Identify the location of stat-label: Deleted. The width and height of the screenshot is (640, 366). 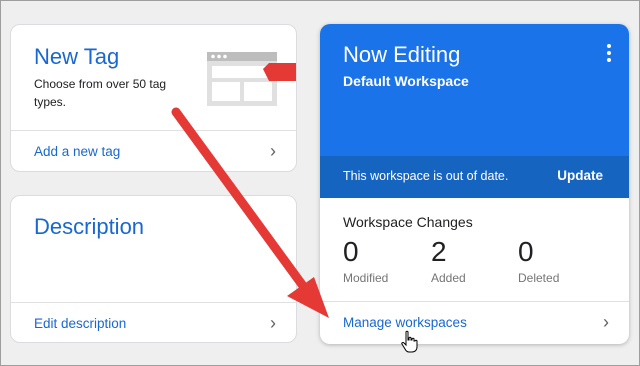
(539, 278).